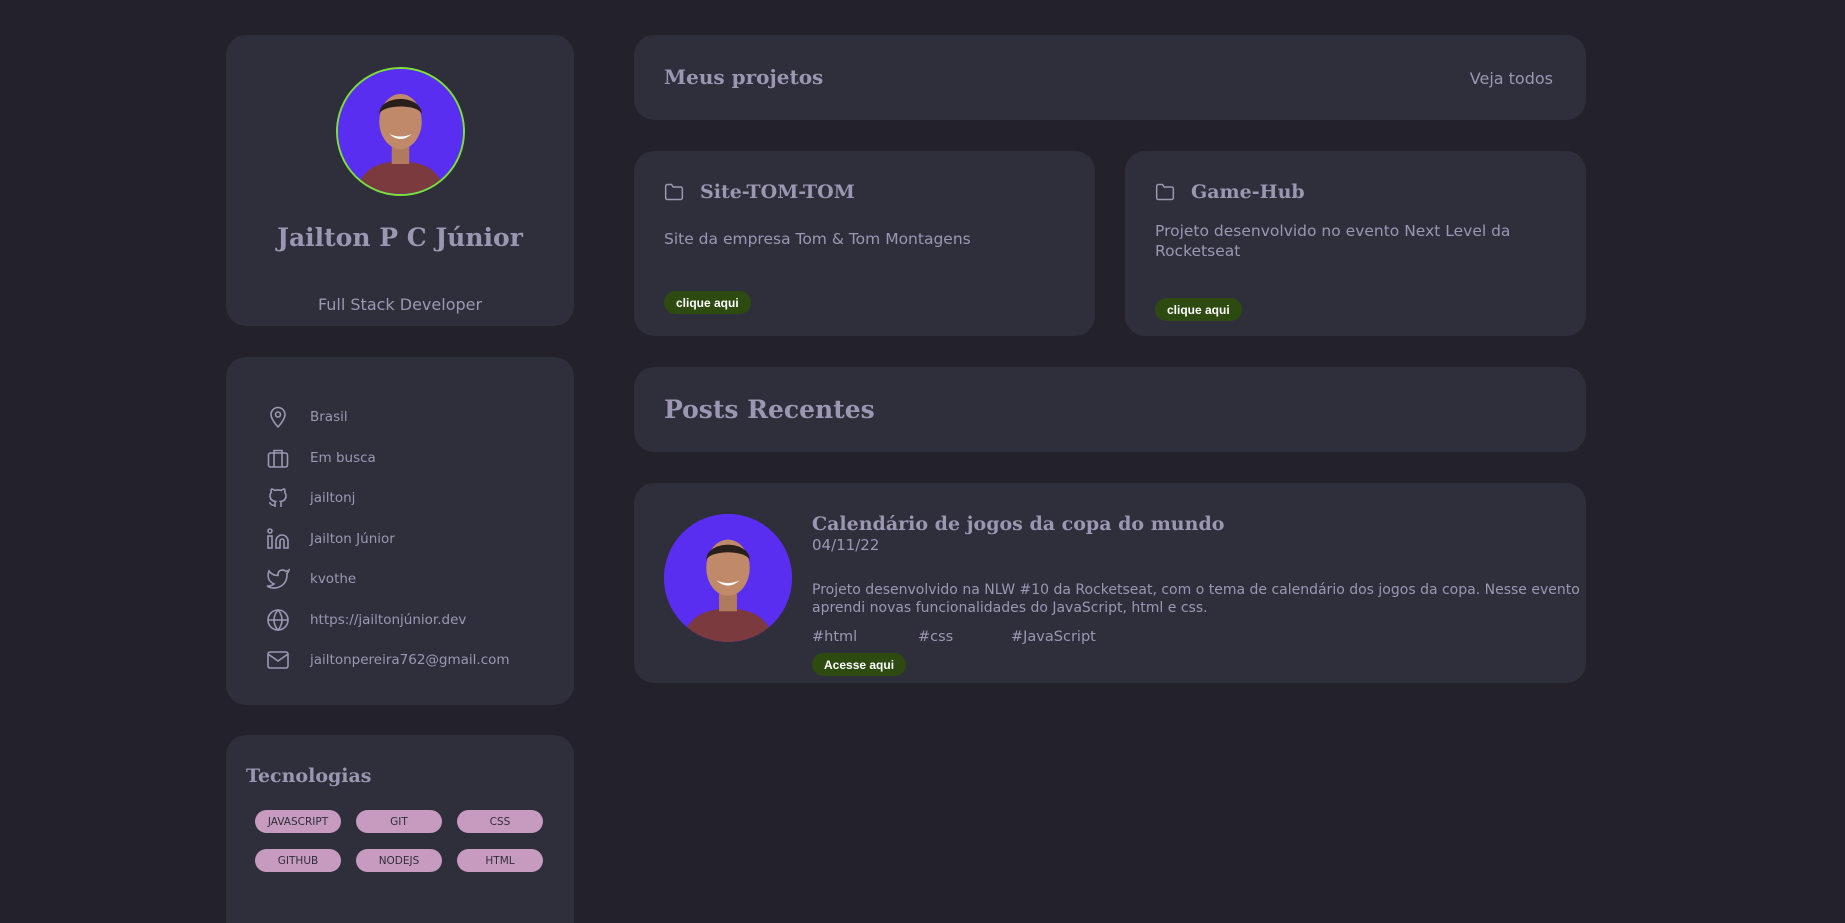 This screenshot has width=1845, height=923. What do you see at coordinates (500, 860) in the screenshot?
I see `tech-tag: HTML` at bounding box center [500, 860].